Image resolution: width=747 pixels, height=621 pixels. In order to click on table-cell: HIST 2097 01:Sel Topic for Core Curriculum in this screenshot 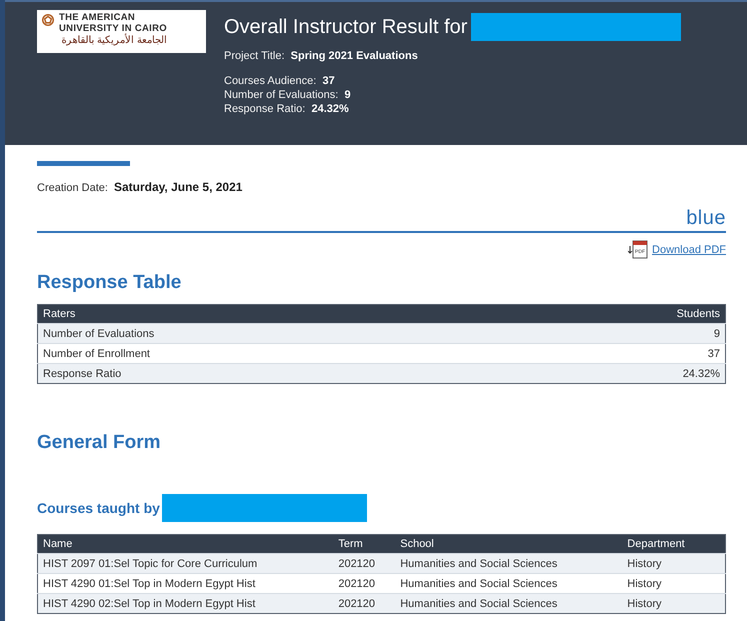, I will do `click(186, 564)`.